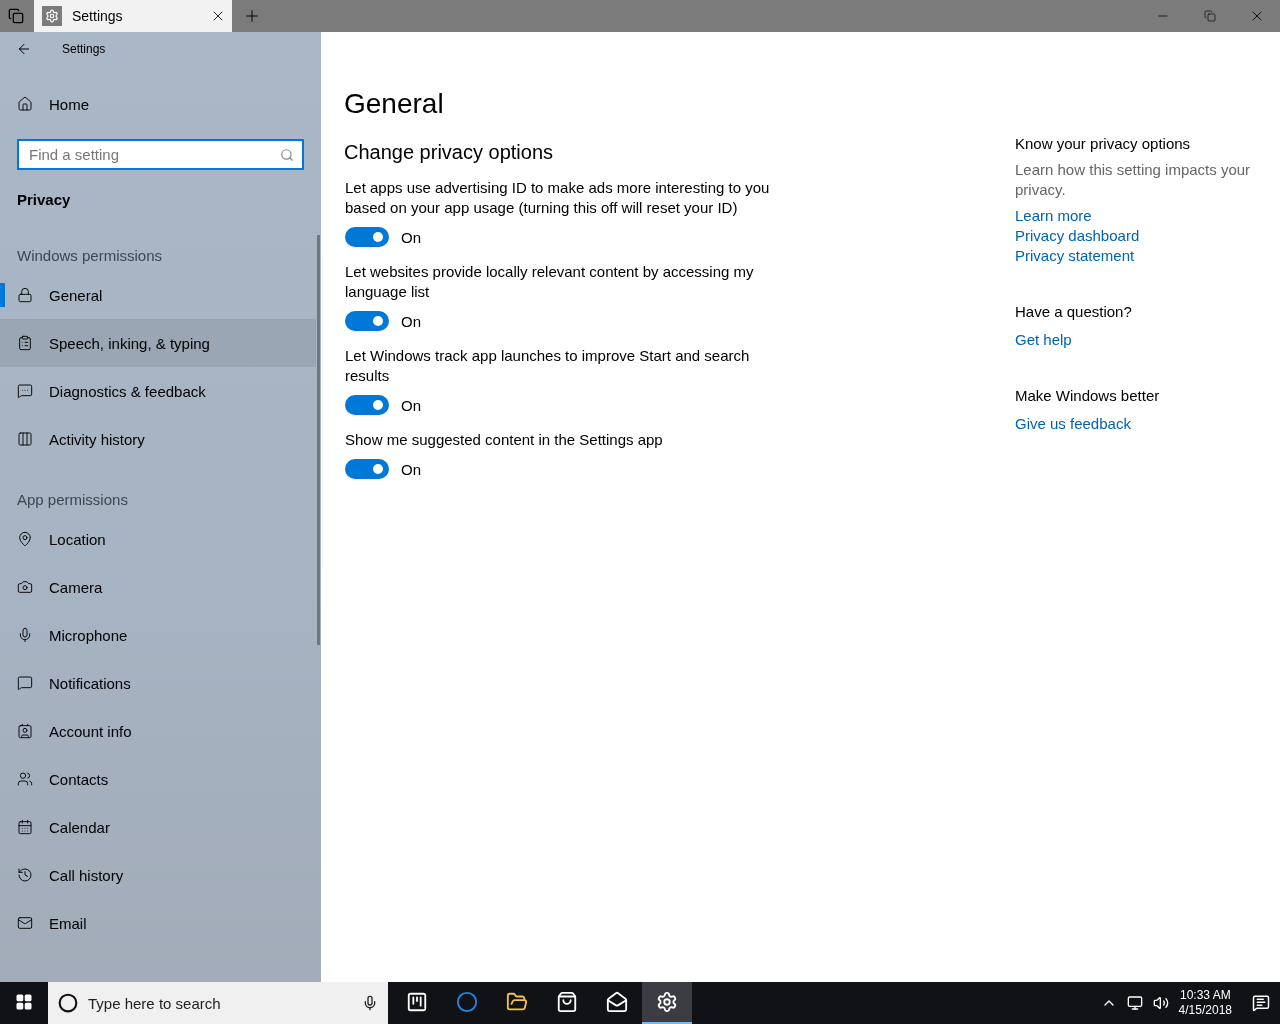 This screenshot has width=1280, height=1024. Describe the element at coordinates (24, 1002) in the screenshot. I see `windows-logo-icon` at that location.